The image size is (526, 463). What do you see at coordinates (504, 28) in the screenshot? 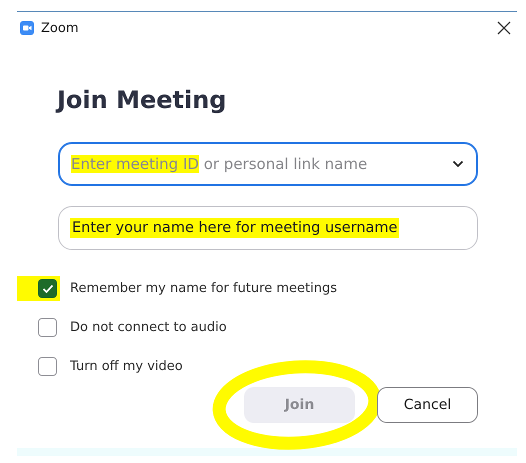
I see `close-icon` at bounding box center [504, 28].